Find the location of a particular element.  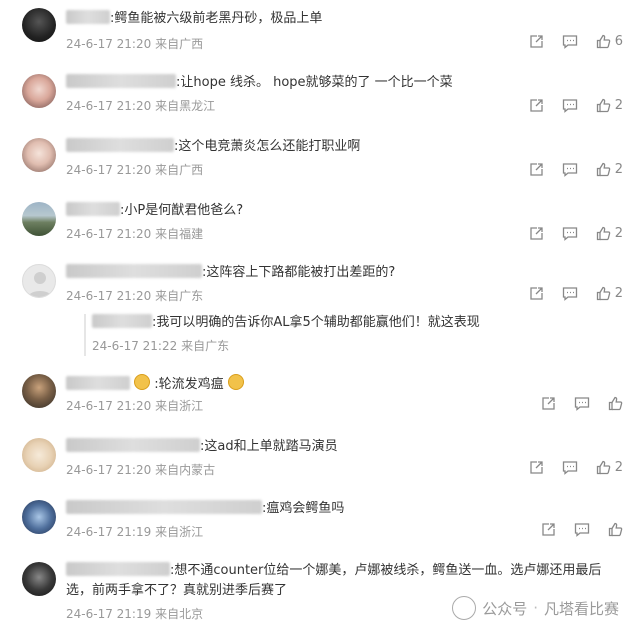

comment-line: :鳄鱼能被六级前老黑丹砂，极品上单 is located at coordinates (194, 19).